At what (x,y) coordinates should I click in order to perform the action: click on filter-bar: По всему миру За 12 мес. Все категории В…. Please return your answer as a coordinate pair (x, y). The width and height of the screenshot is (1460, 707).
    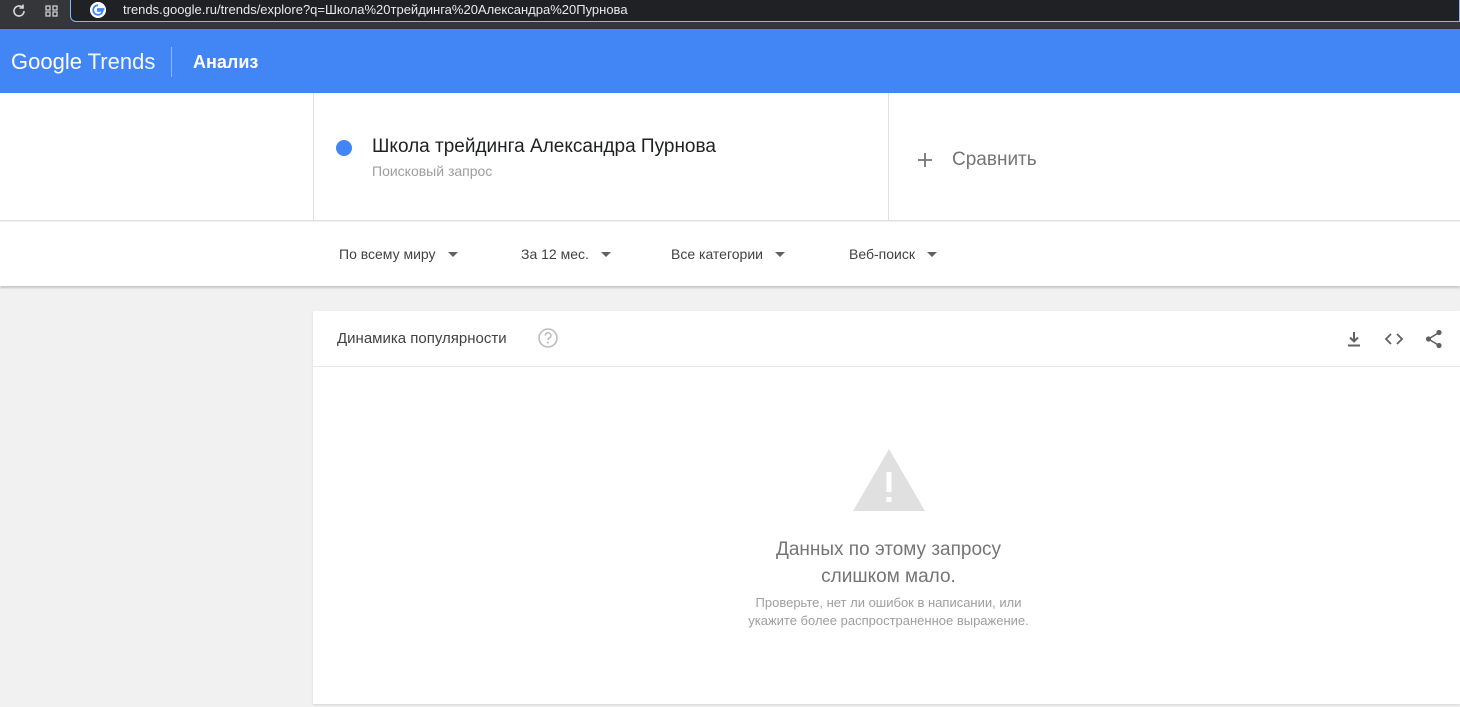
    Looking at the image, I should click on (730, 254).